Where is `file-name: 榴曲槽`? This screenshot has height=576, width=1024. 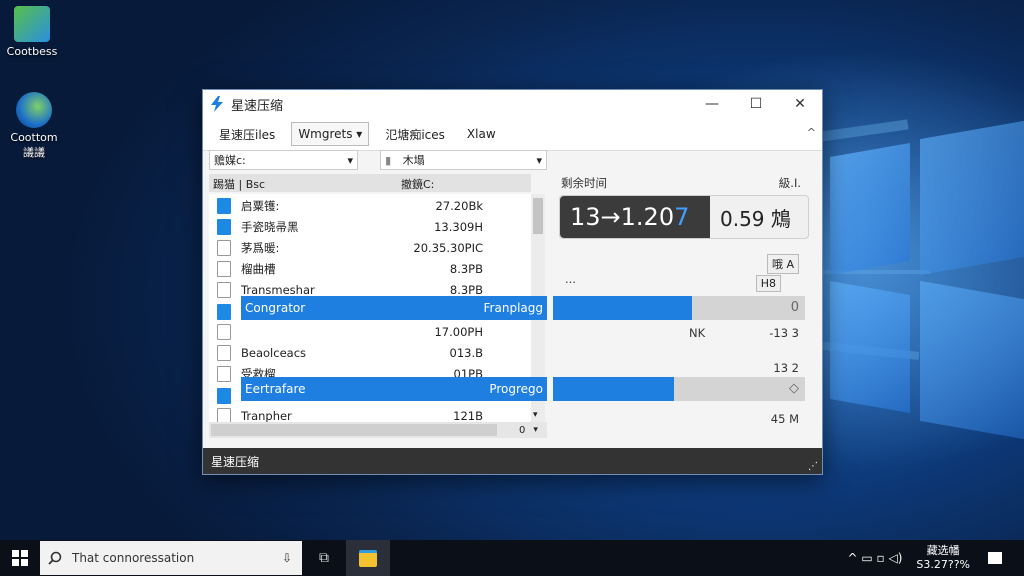
file-name: 榴曲槽 is located at coordinates (258, 269).